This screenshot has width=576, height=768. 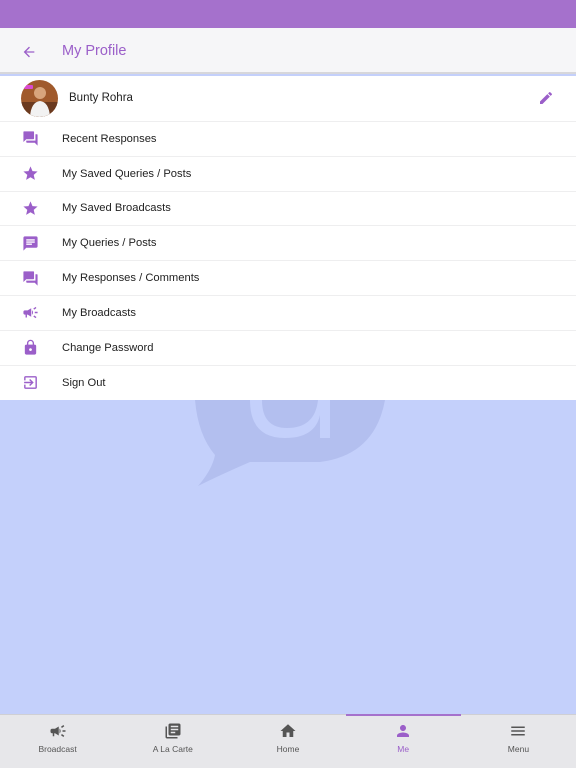 I want to click on menu-item-my-responses: My Responses / Comments, so click(x=288, y=278).